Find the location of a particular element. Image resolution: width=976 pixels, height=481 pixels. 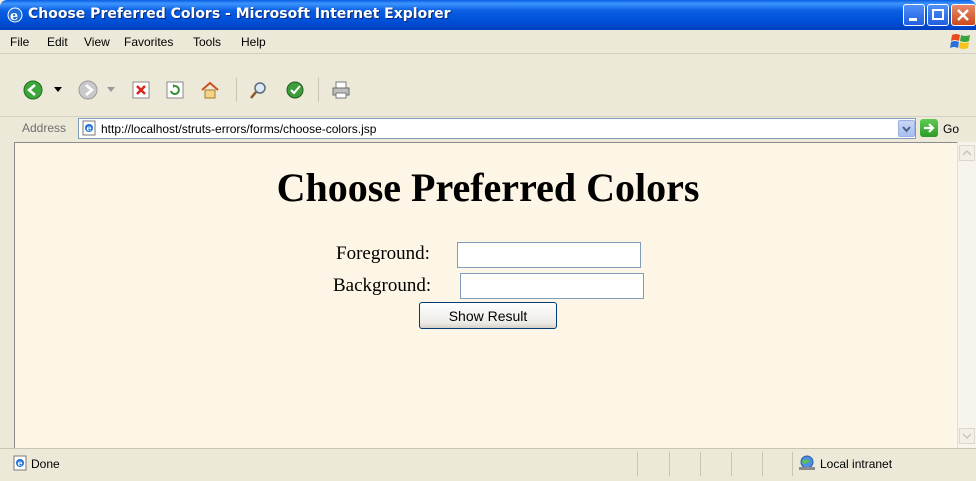

background-input is located at coordinates (552, 286).